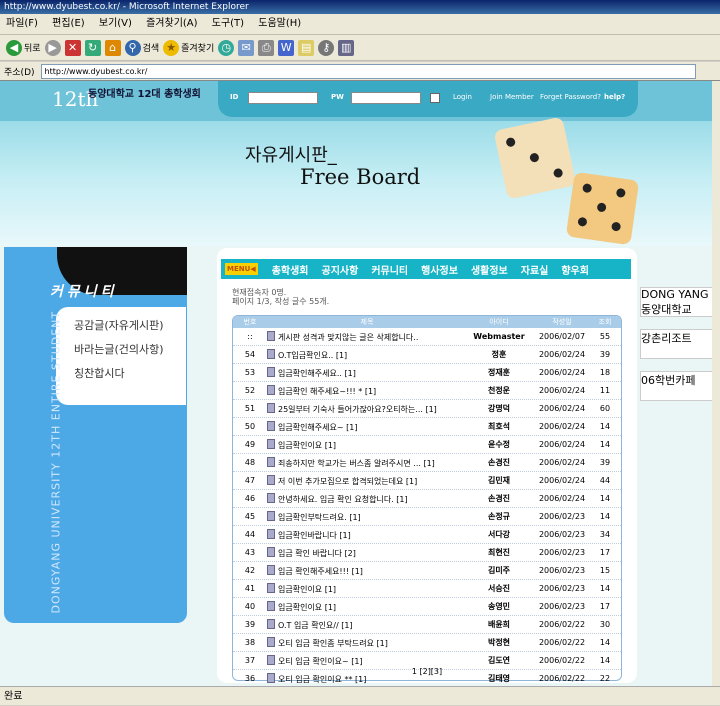 Image resolution: width=720 pixels, height=706 pixels. Describe the element at coordinates (570, 97) in the screenshot. I see `forgot-password-link: Forget Password?` at that location.